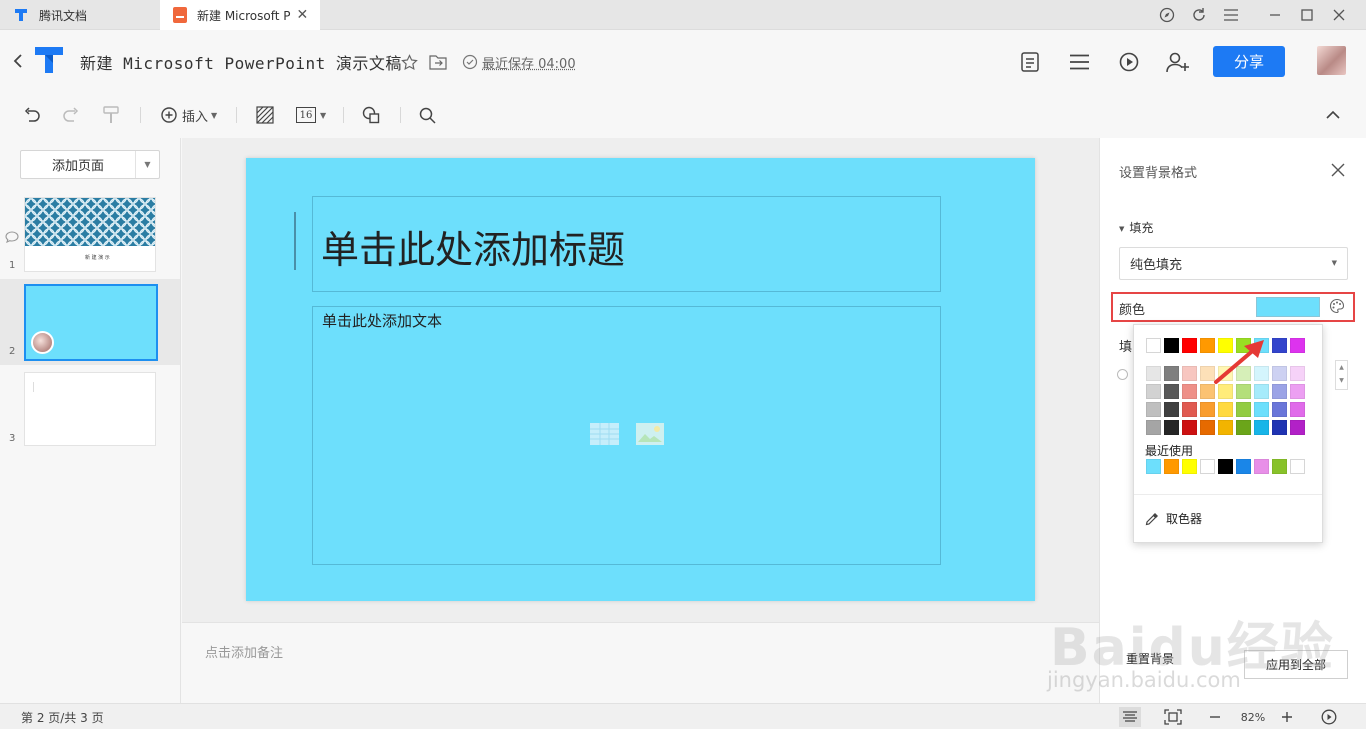 The image size is (1366, 729). Describe the element at coordinates (240, 15) in the screenshot. I see `tab-presentation: 新建 Microsoft P ✕` at that location.